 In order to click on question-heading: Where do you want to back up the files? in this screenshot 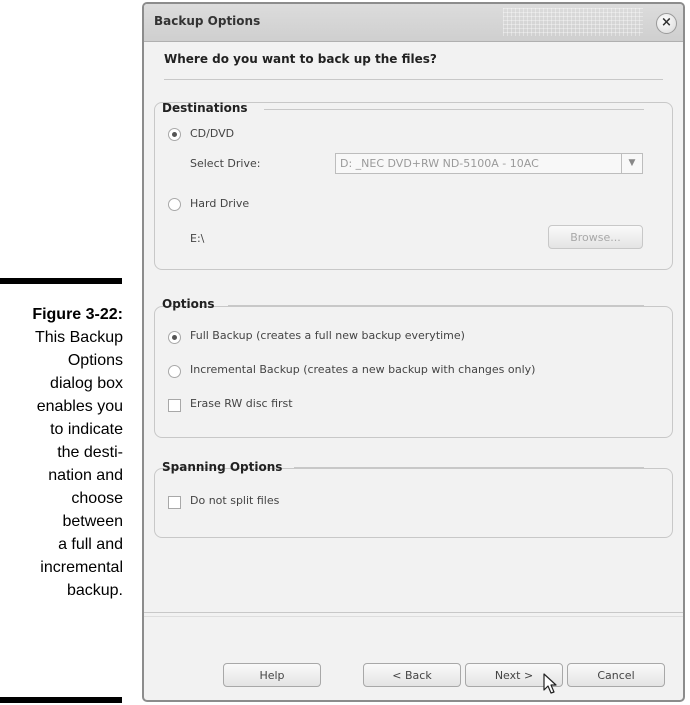, I will do `click(300, 59)`.